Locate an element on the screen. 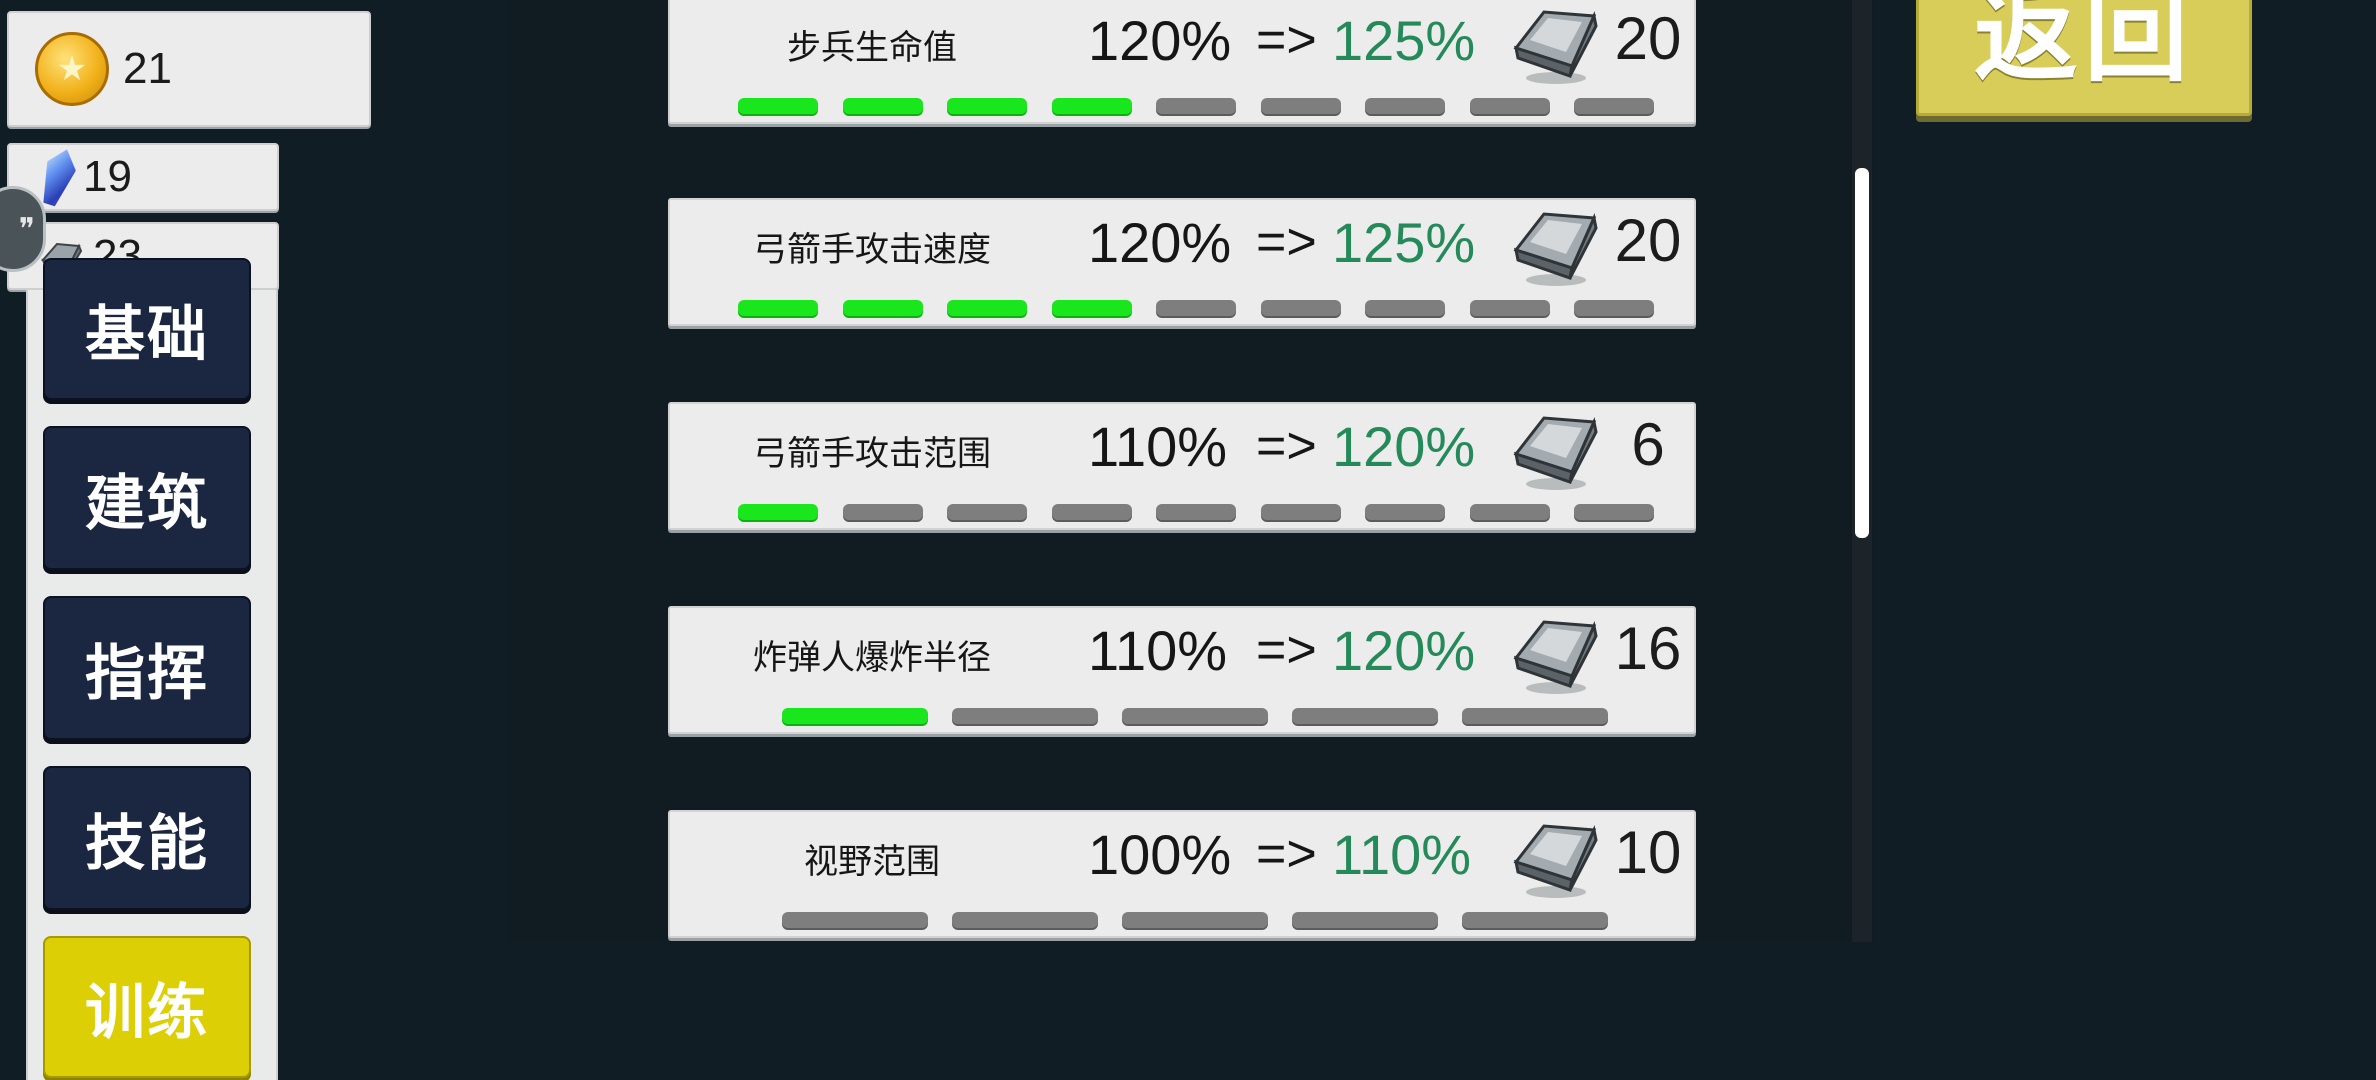 Image resolution: width=2376 pixels, height=1080 pixels. gold-value: 21 is located at coordinates (147, 68).